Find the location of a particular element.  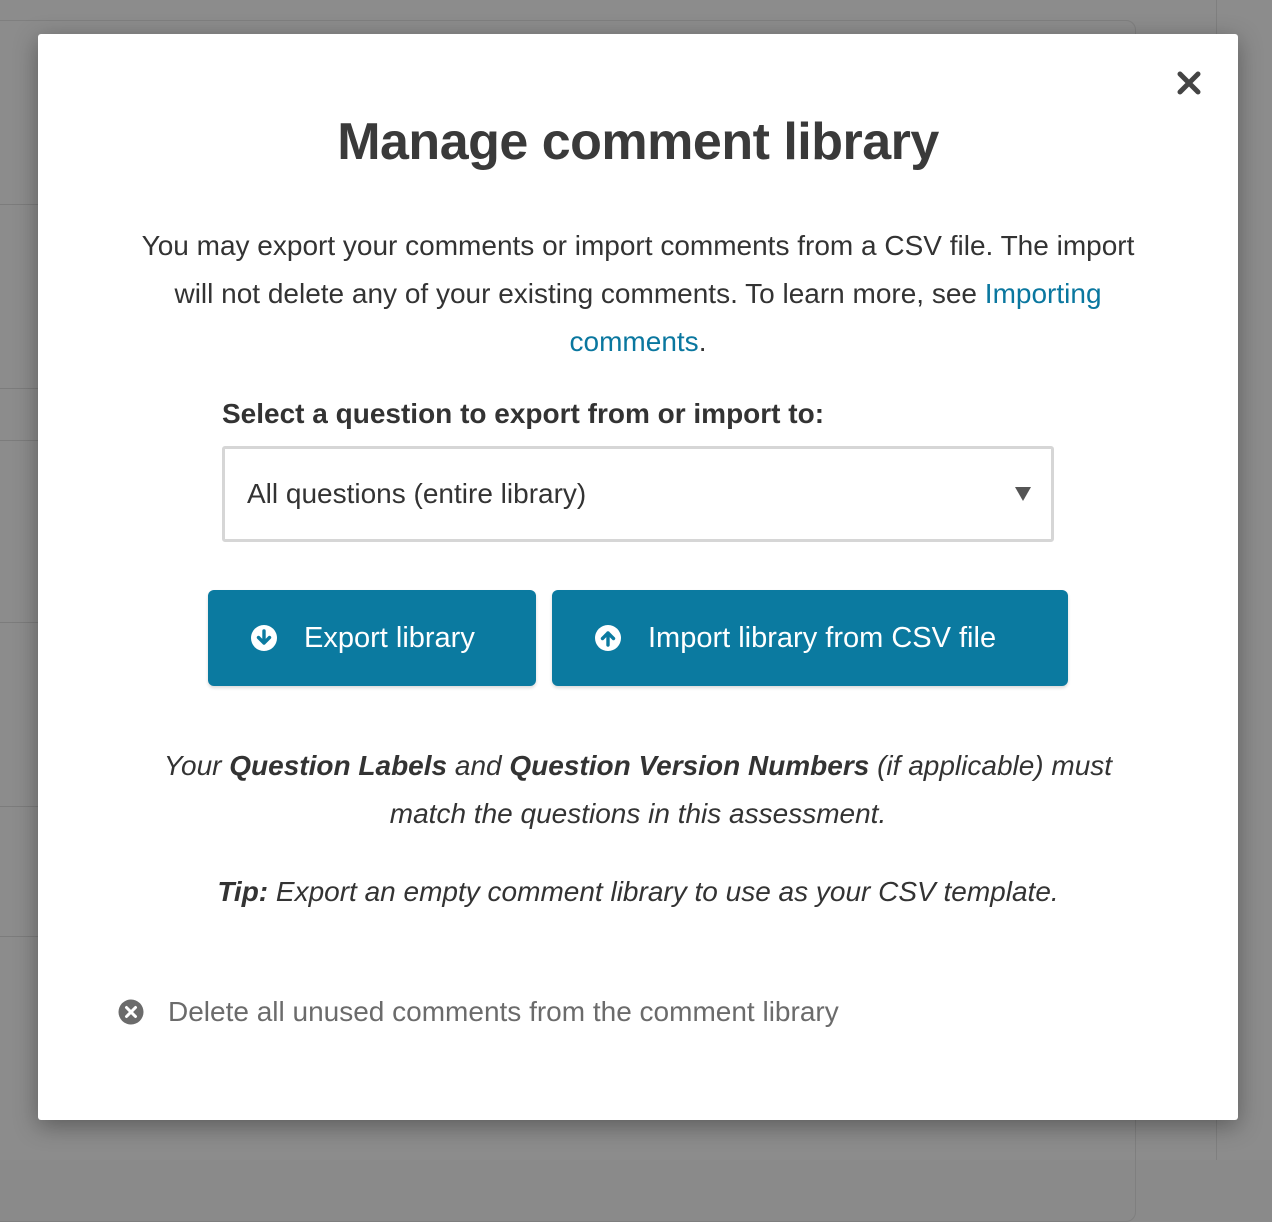

close-button is located at coordinates (1189, 83).